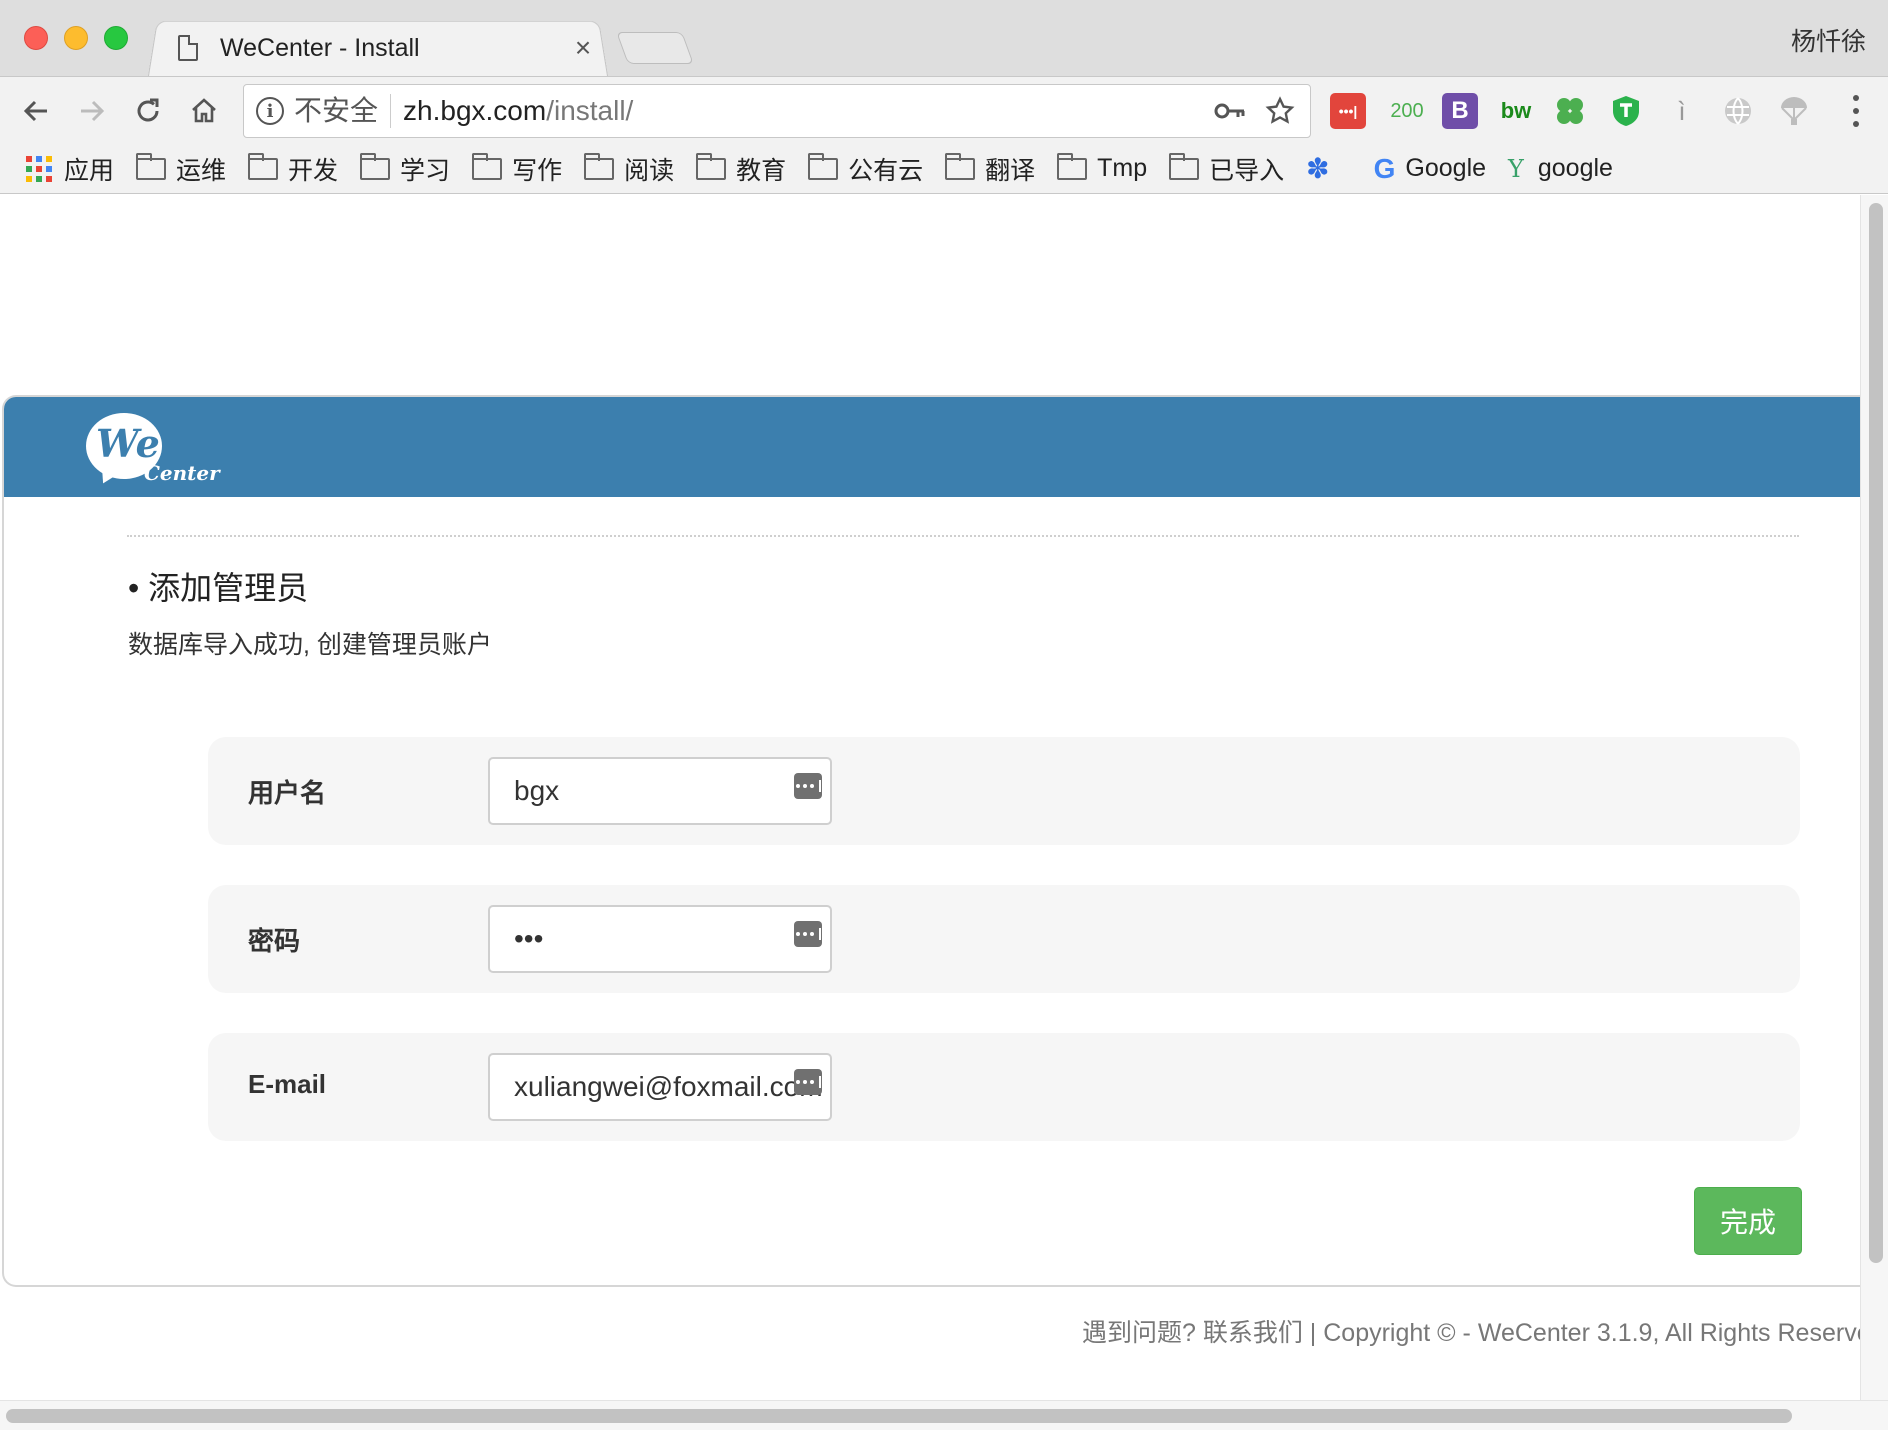 This screenshot has height=1430, width=1888. What do you see at coordinates (270, 111) in the screenshot?
I see `info-icon: i` at bounding box center [270, 111].